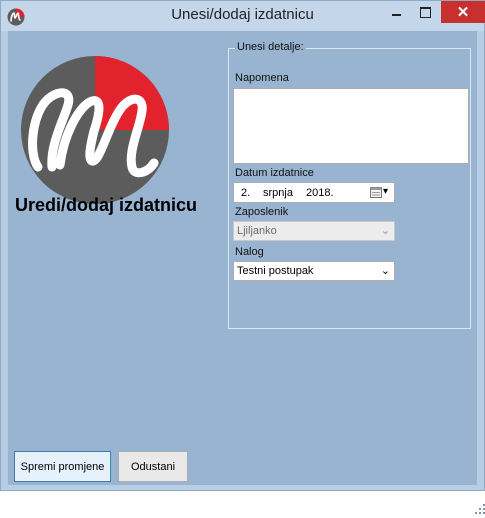  What do you see at coordinates (385, 191) in the screenshot?
I see `chevron-down-icon: ▾` at bounding box center [385, 191].